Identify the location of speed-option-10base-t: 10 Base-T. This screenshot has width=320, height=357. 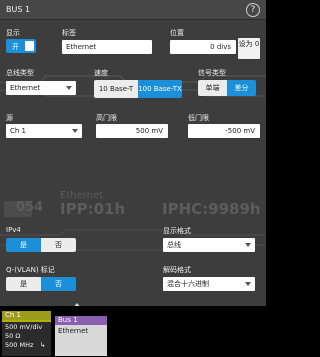
(116, 89).